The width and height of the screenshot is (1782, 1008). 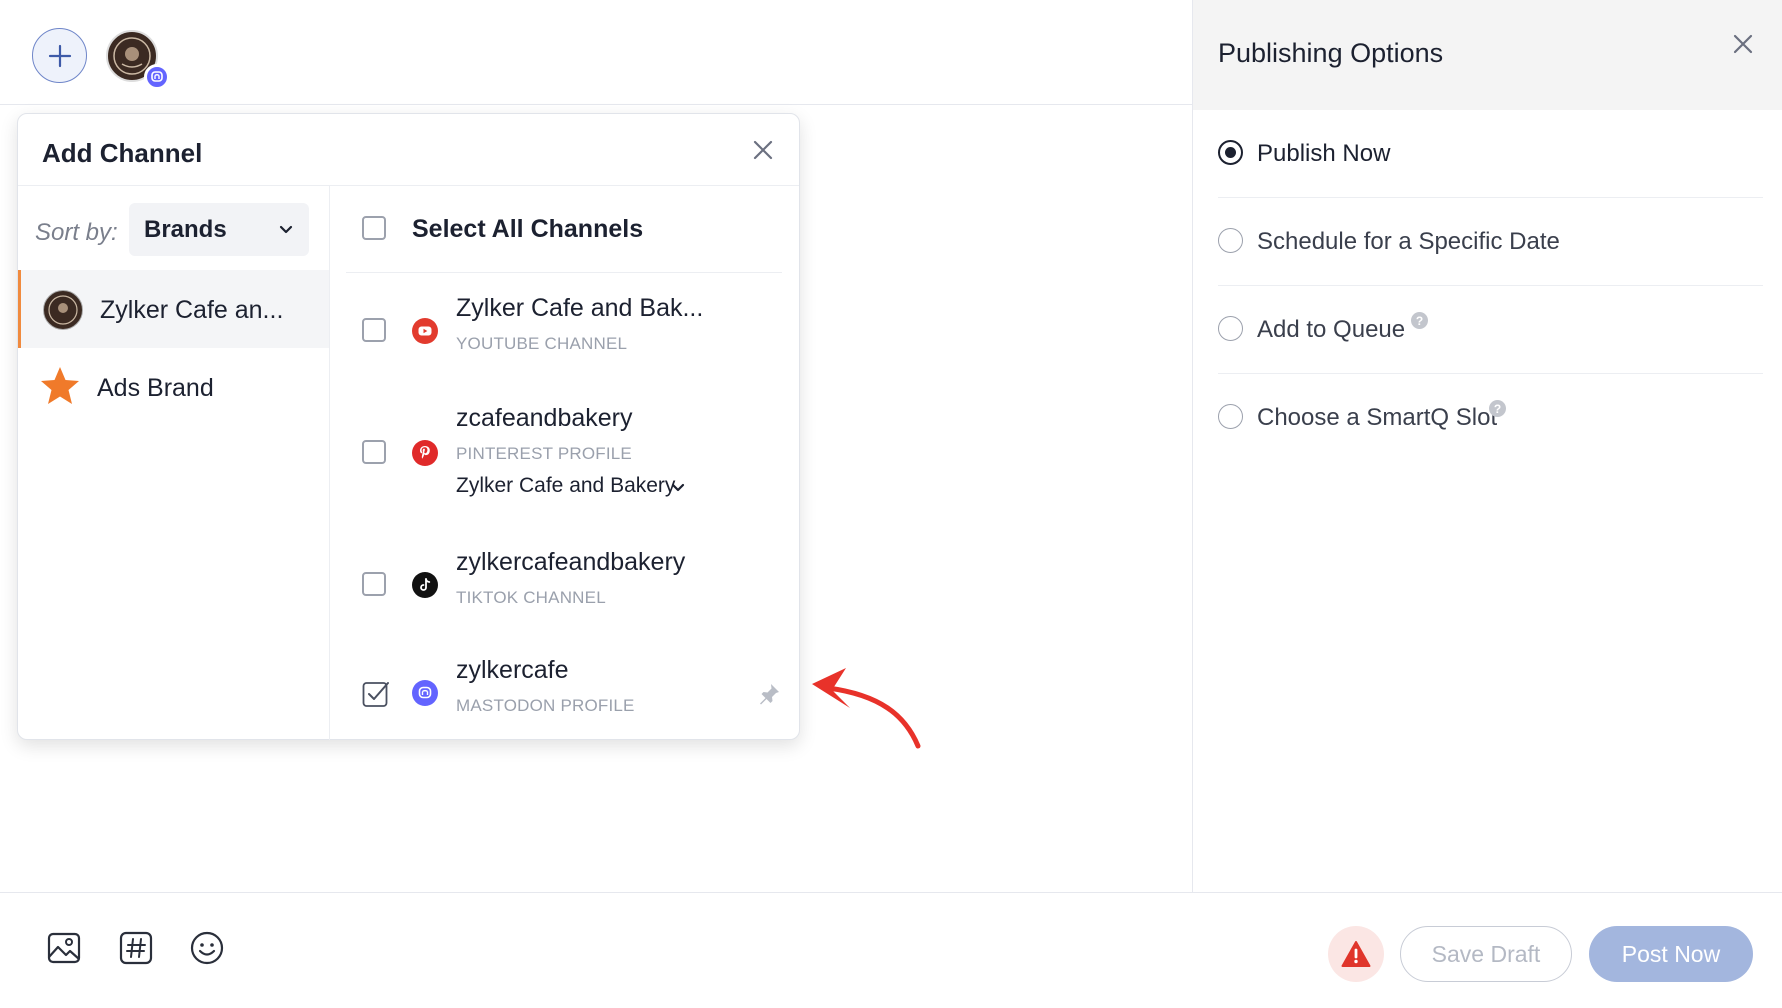 What do you see at coordinates (564, 332) in the screenshot?
I see `channel-row-youtube: Zylker Cafe and Bak... YOUTUBE CHANNEL` at bounding box center [564, 332].